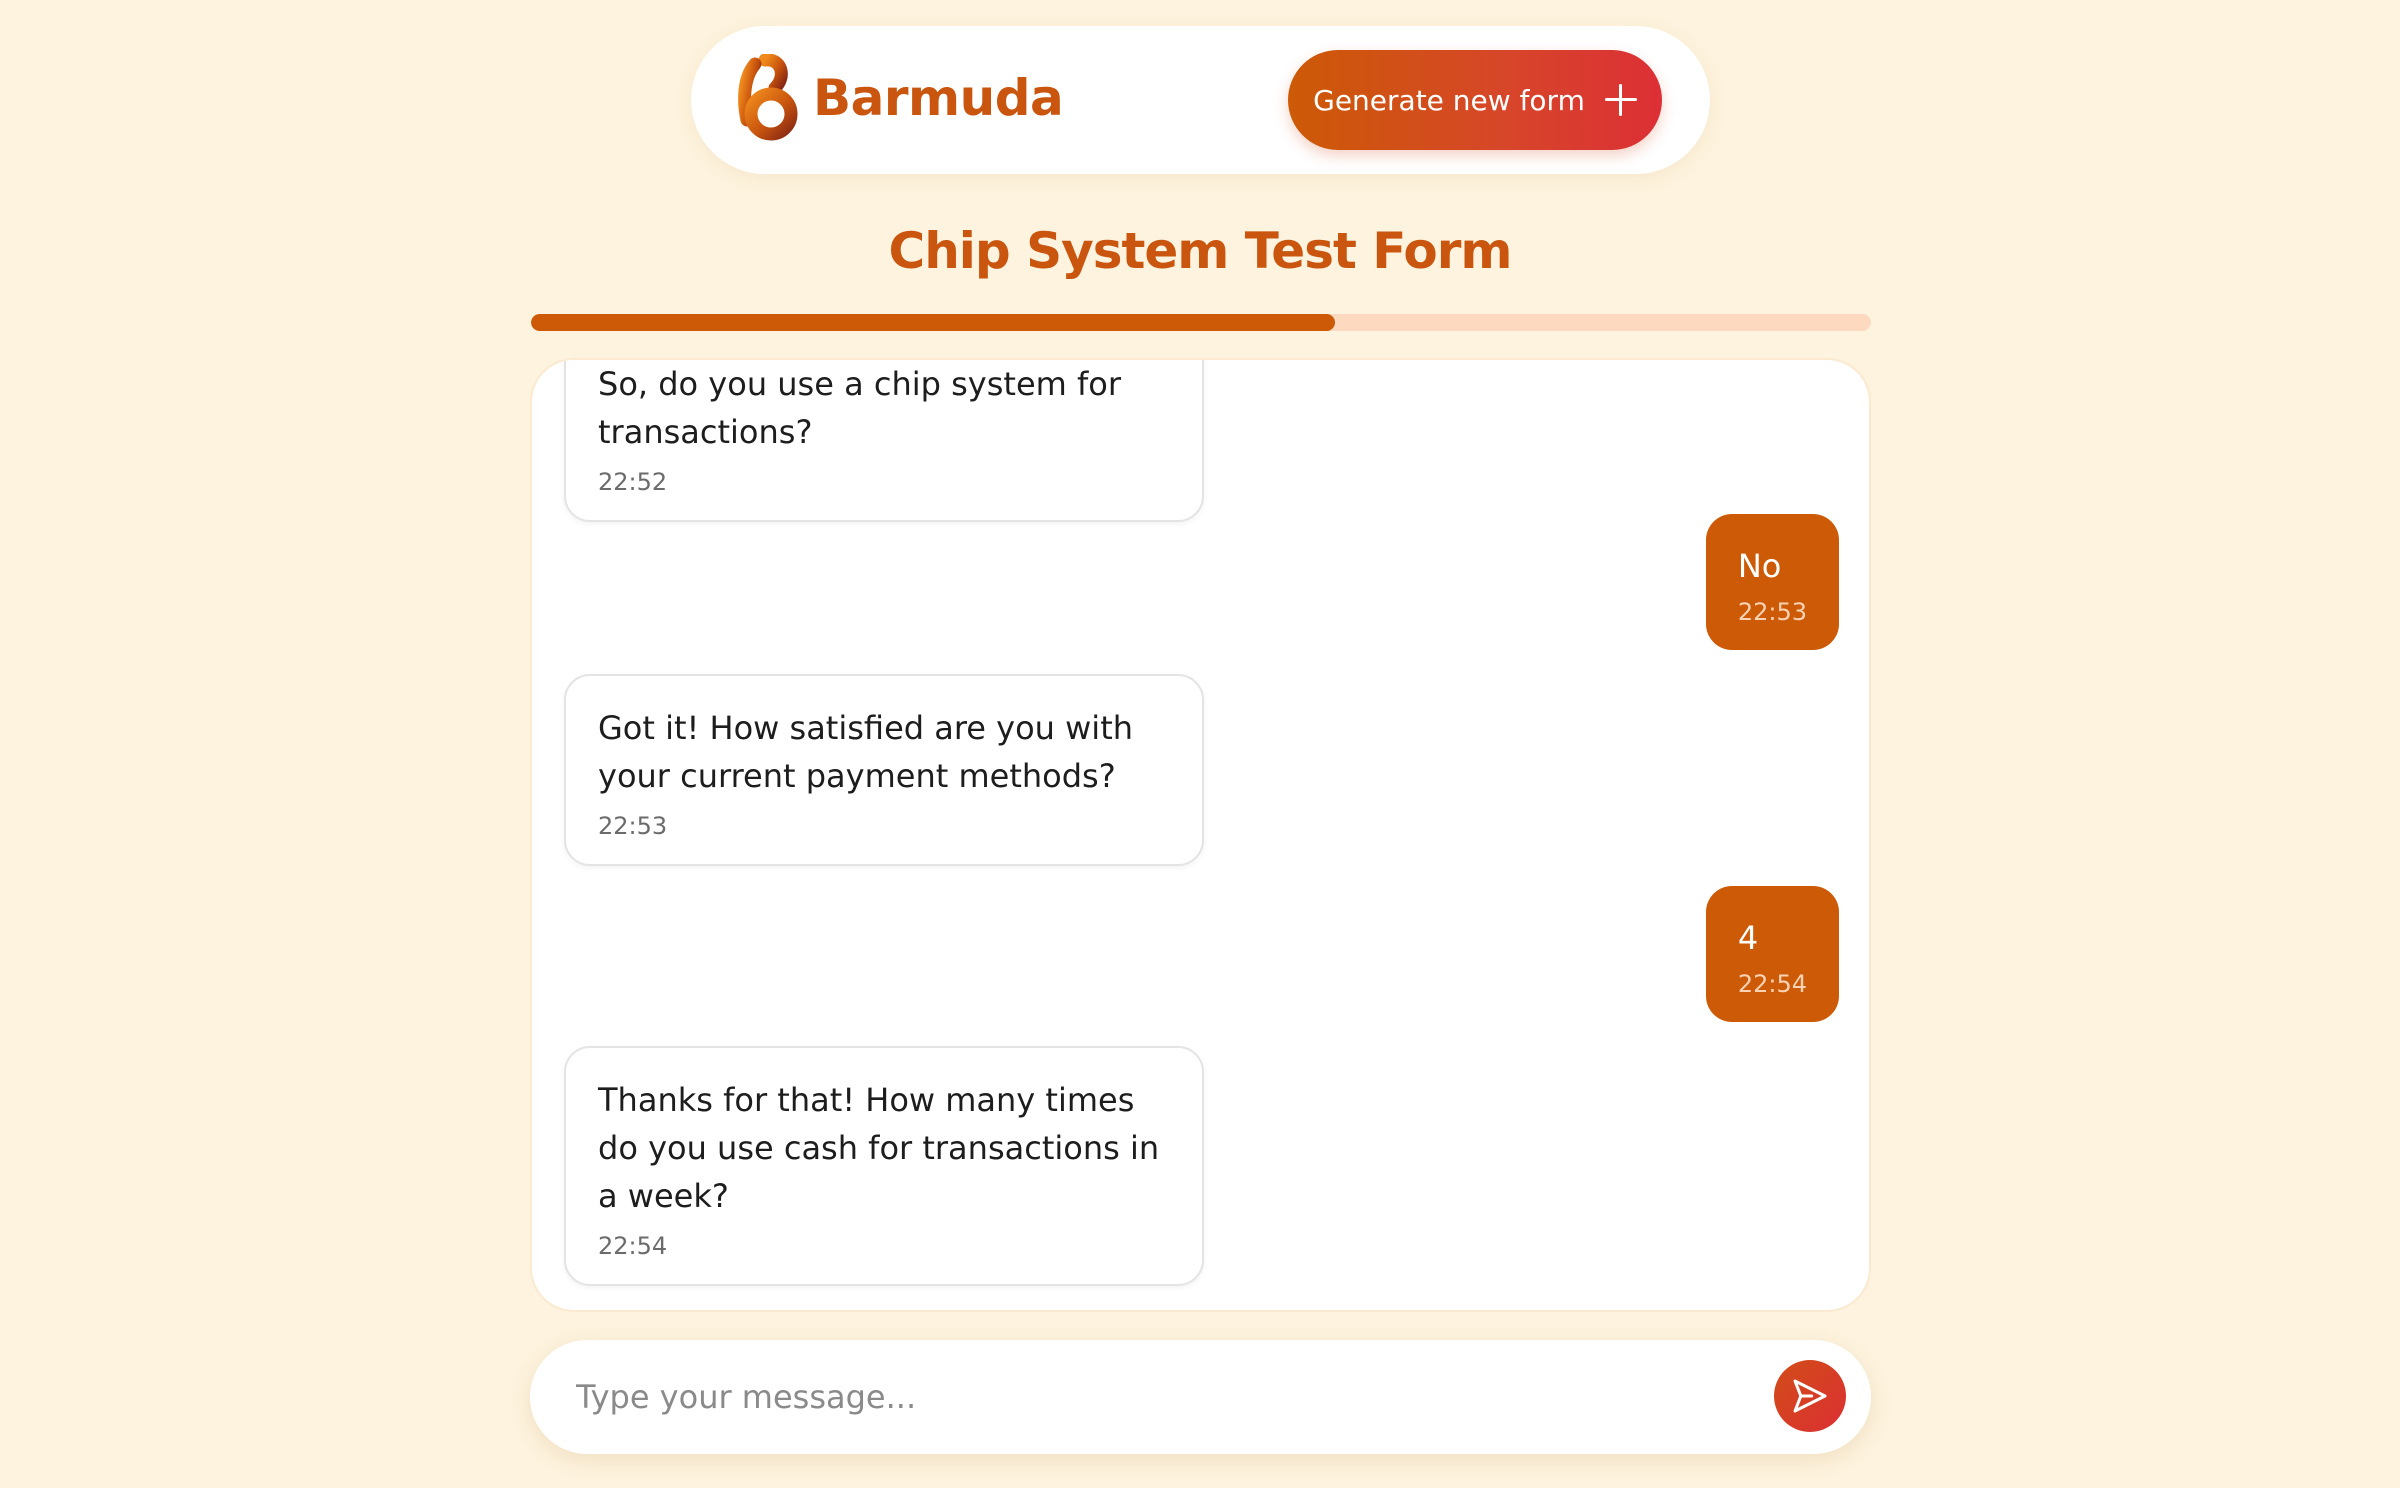 This screenshot has height=1488, width=2400. I want to click on generate-new-form-button: Generate new form, so click(1475, 100).